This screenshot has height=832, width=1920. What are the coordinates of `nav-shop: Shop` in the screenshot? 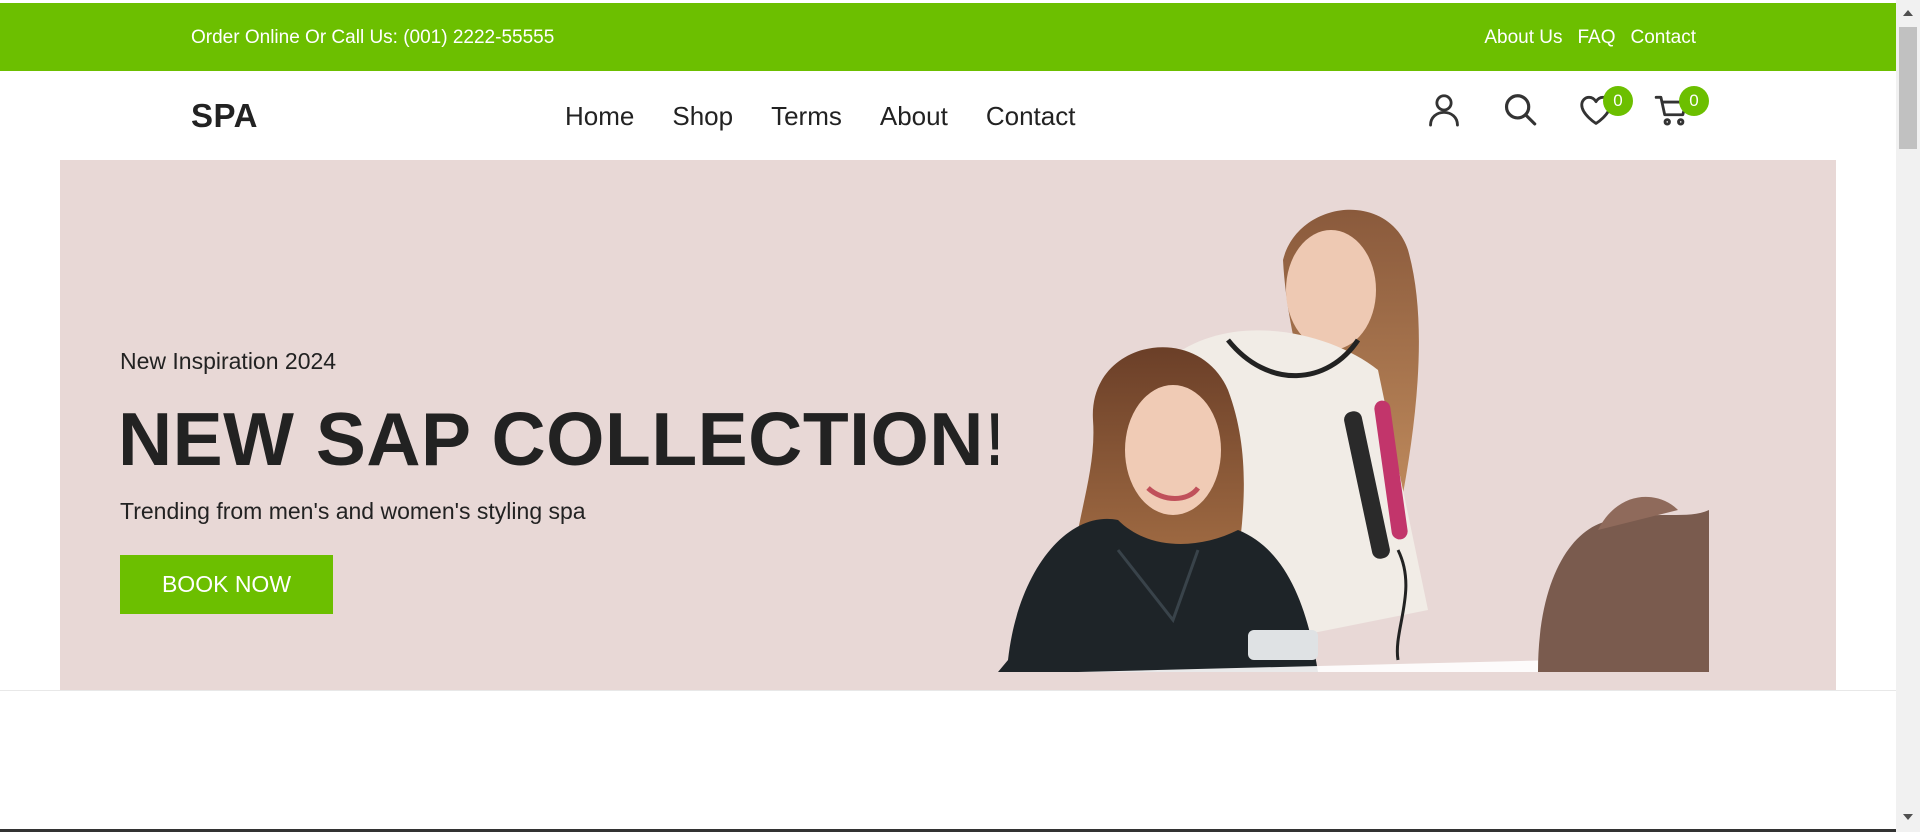 It's located at (702, 116).